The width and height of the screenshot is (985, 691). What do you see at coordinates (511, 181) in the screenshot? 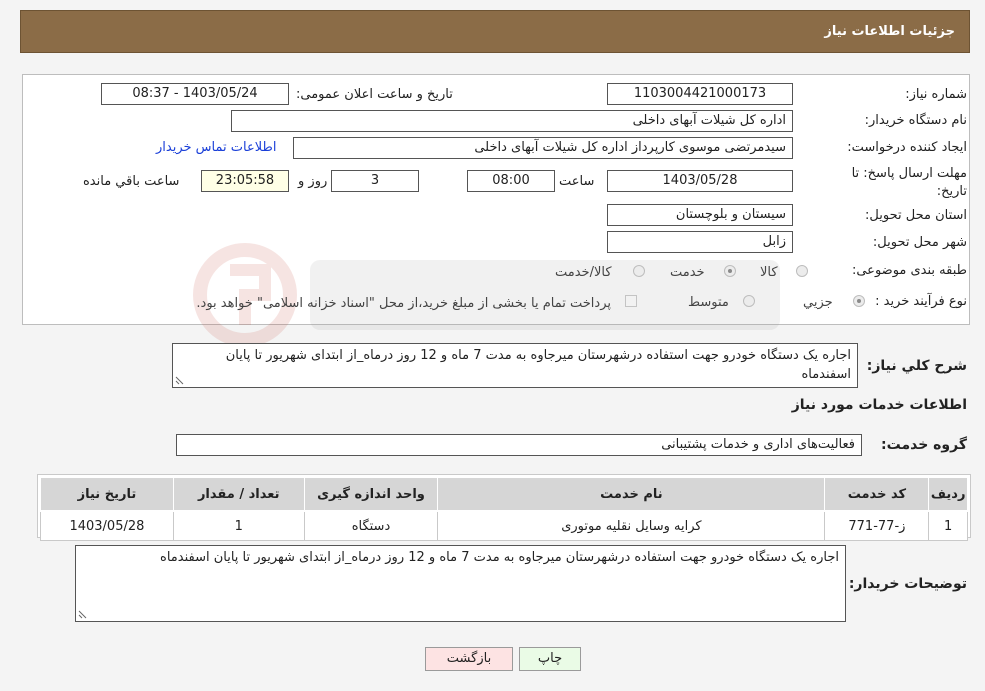
I see `deadline-time-field: 08:00` at bounding box center [511, 181].